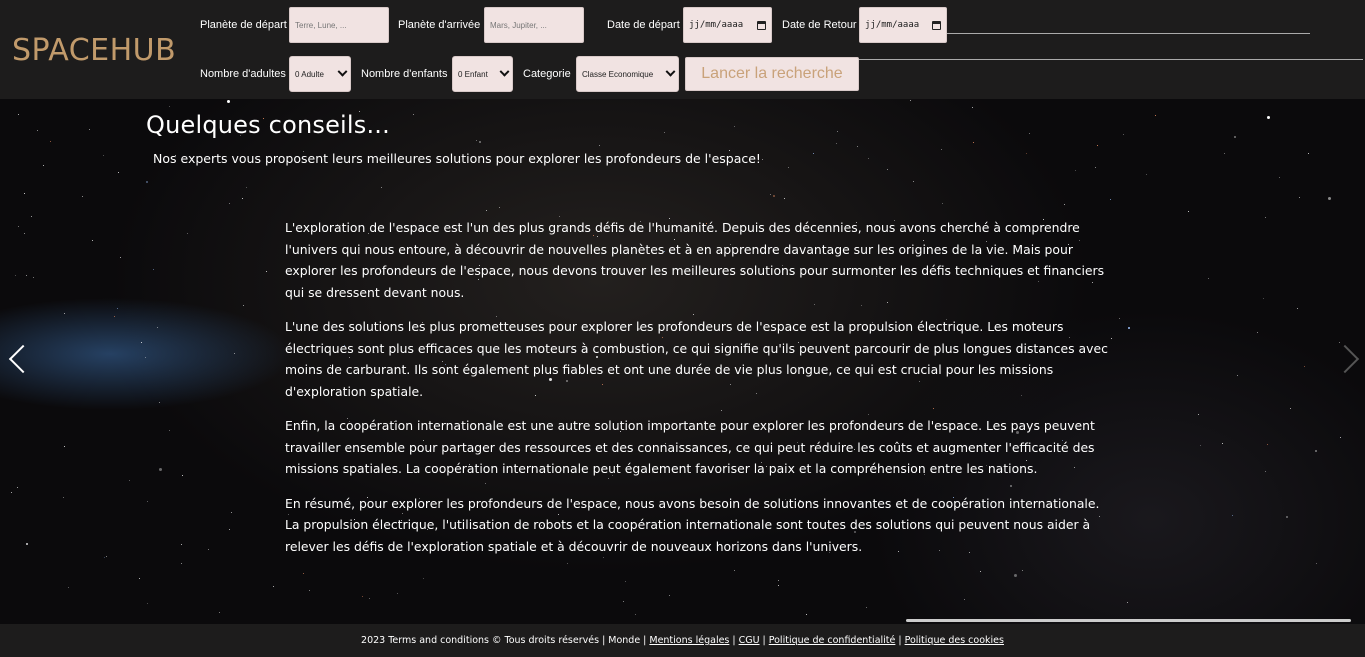 The width and height of the screenshot is (1365, 657). I want to click on divider-line, so click(1128, 33).